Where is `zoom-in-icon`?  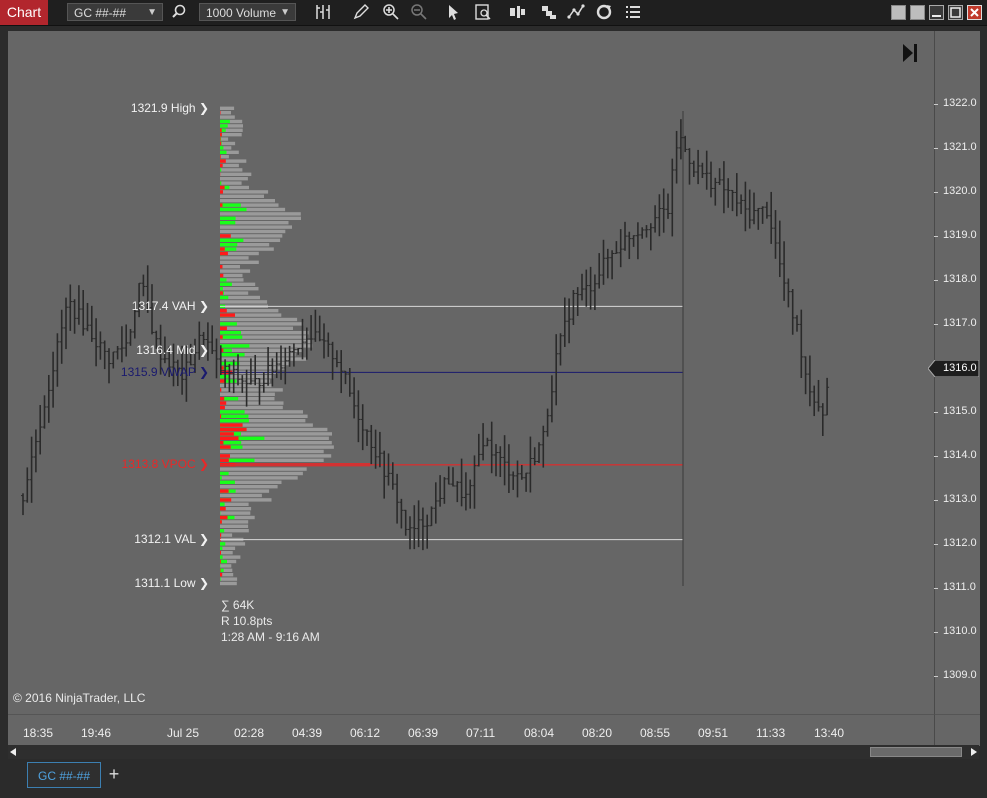 zoom-in-icon is located at coordinates (391, 12).